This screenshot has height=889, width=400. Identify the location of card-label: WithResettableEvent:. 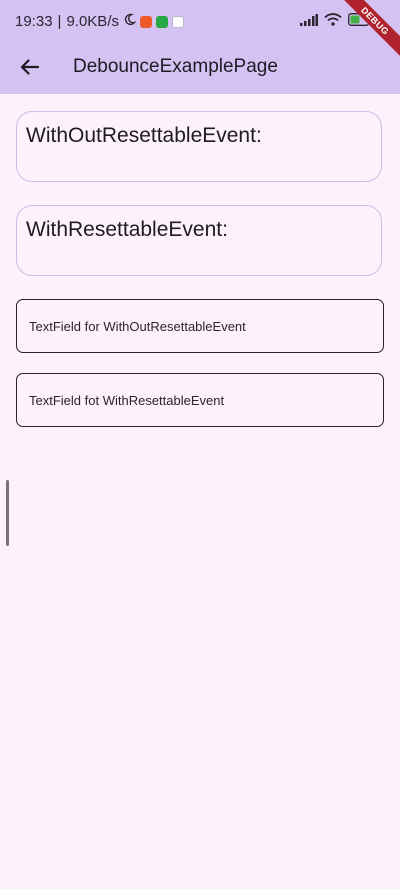
(127, 229).